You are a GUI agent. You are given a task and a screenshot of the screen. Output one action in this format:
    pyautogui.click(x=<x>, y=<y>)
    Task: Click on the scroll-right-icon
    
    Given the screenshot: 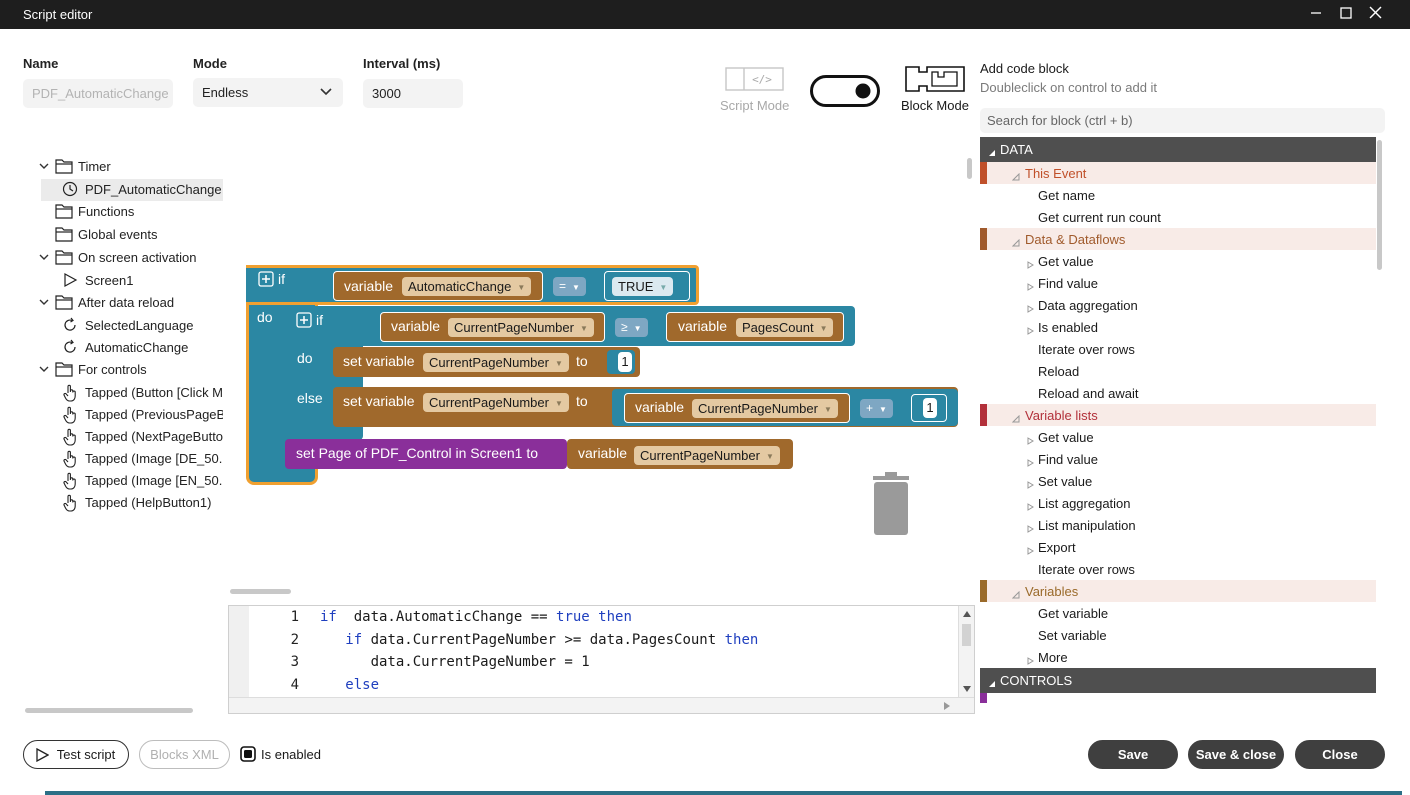 What is the action you would take?
    pyautogui.click(x=947, y=706)
    